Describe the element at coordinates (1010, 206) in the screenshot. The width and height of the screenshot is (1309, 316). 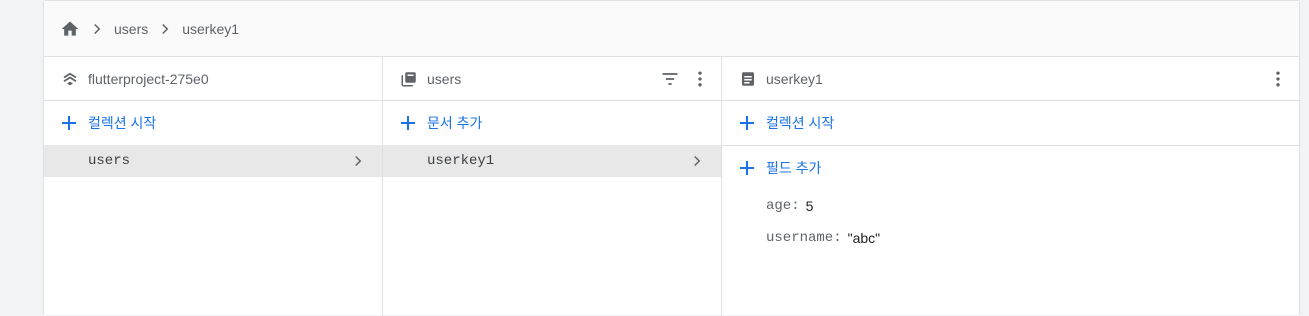
I see `field-row-age: age: 5` at that location.